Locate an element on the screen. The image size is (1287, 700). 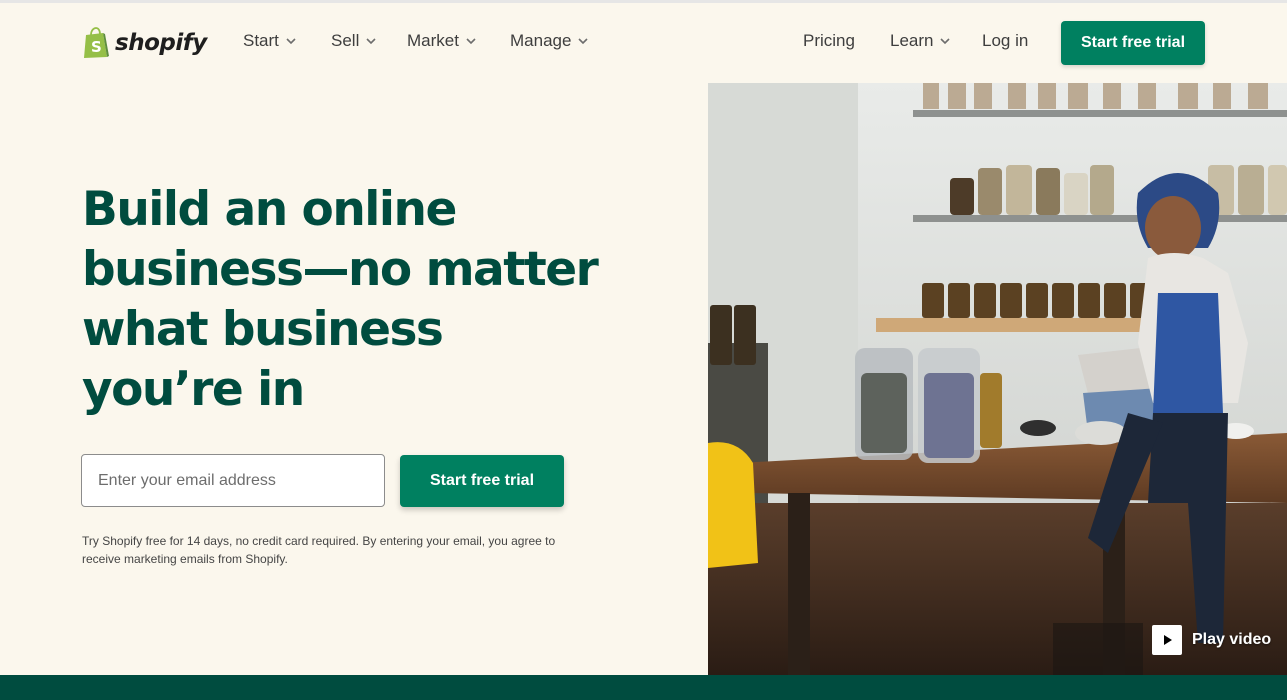
nav-sell: Sell is located at coordinates (354, 41).